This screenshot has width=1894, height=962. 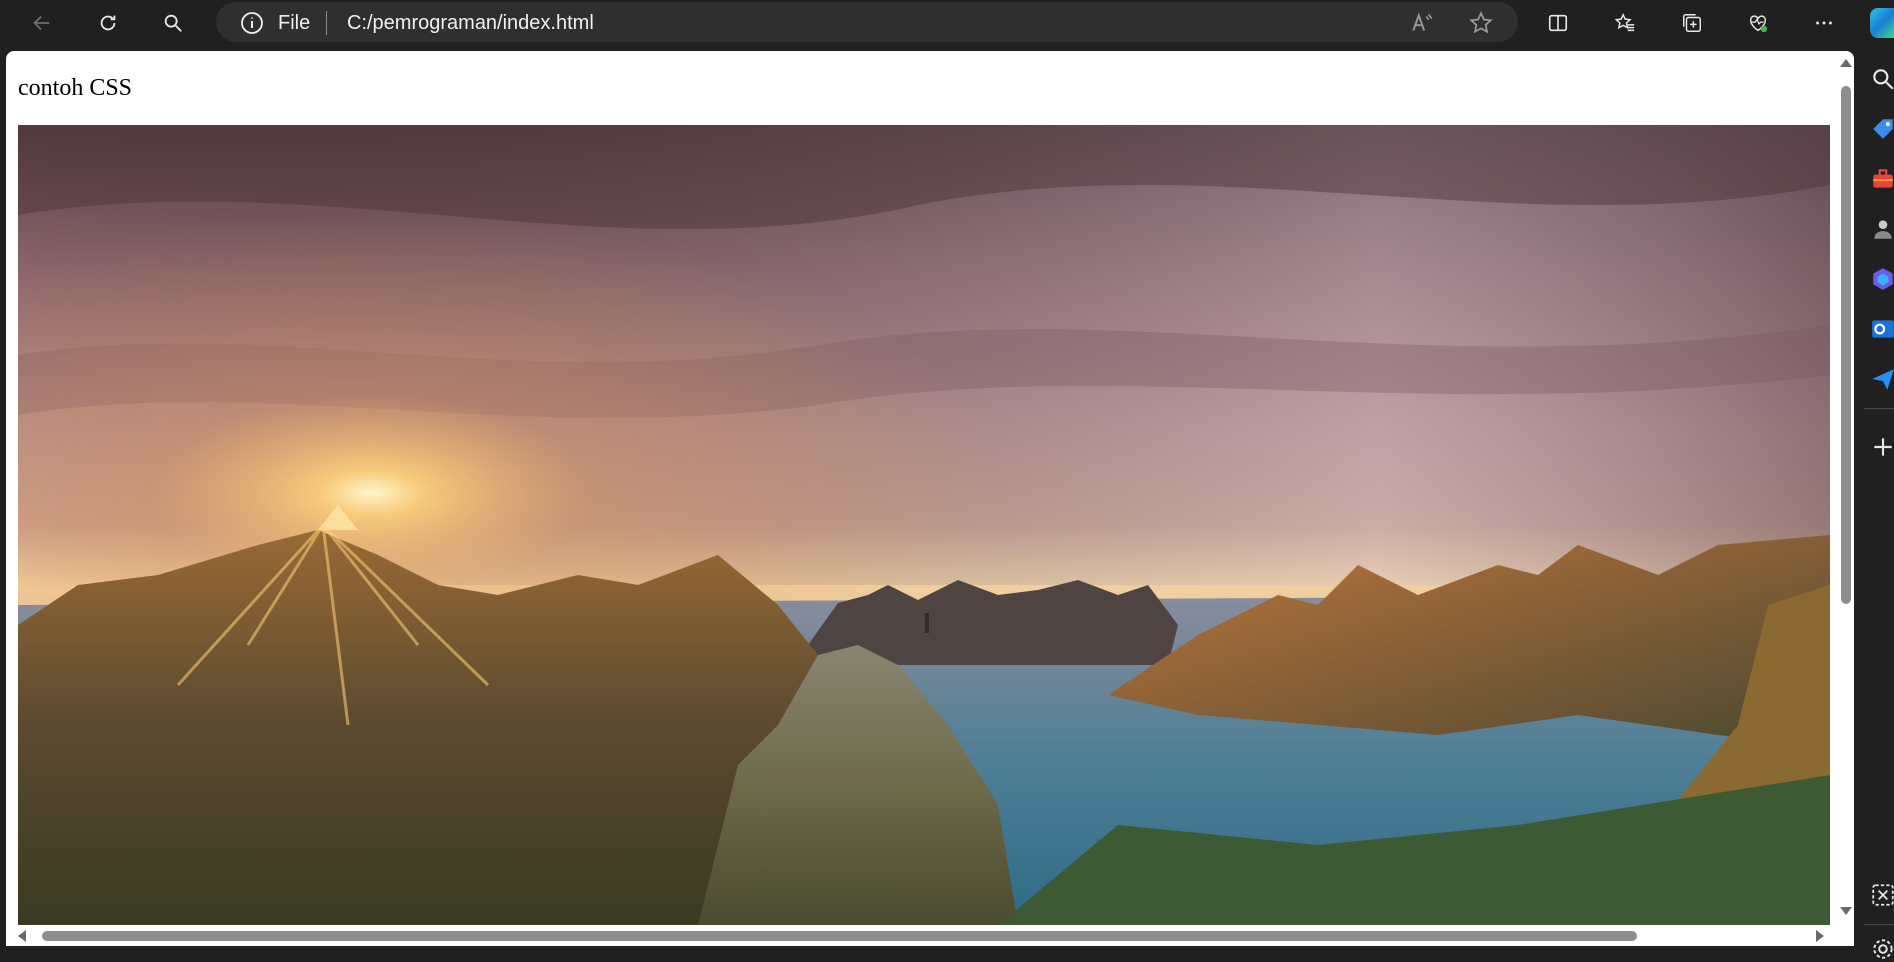 What do you see at coordinates (1882, 179) in the screenshot?
I see `tools-icon` at bounding box center [1882, 179].